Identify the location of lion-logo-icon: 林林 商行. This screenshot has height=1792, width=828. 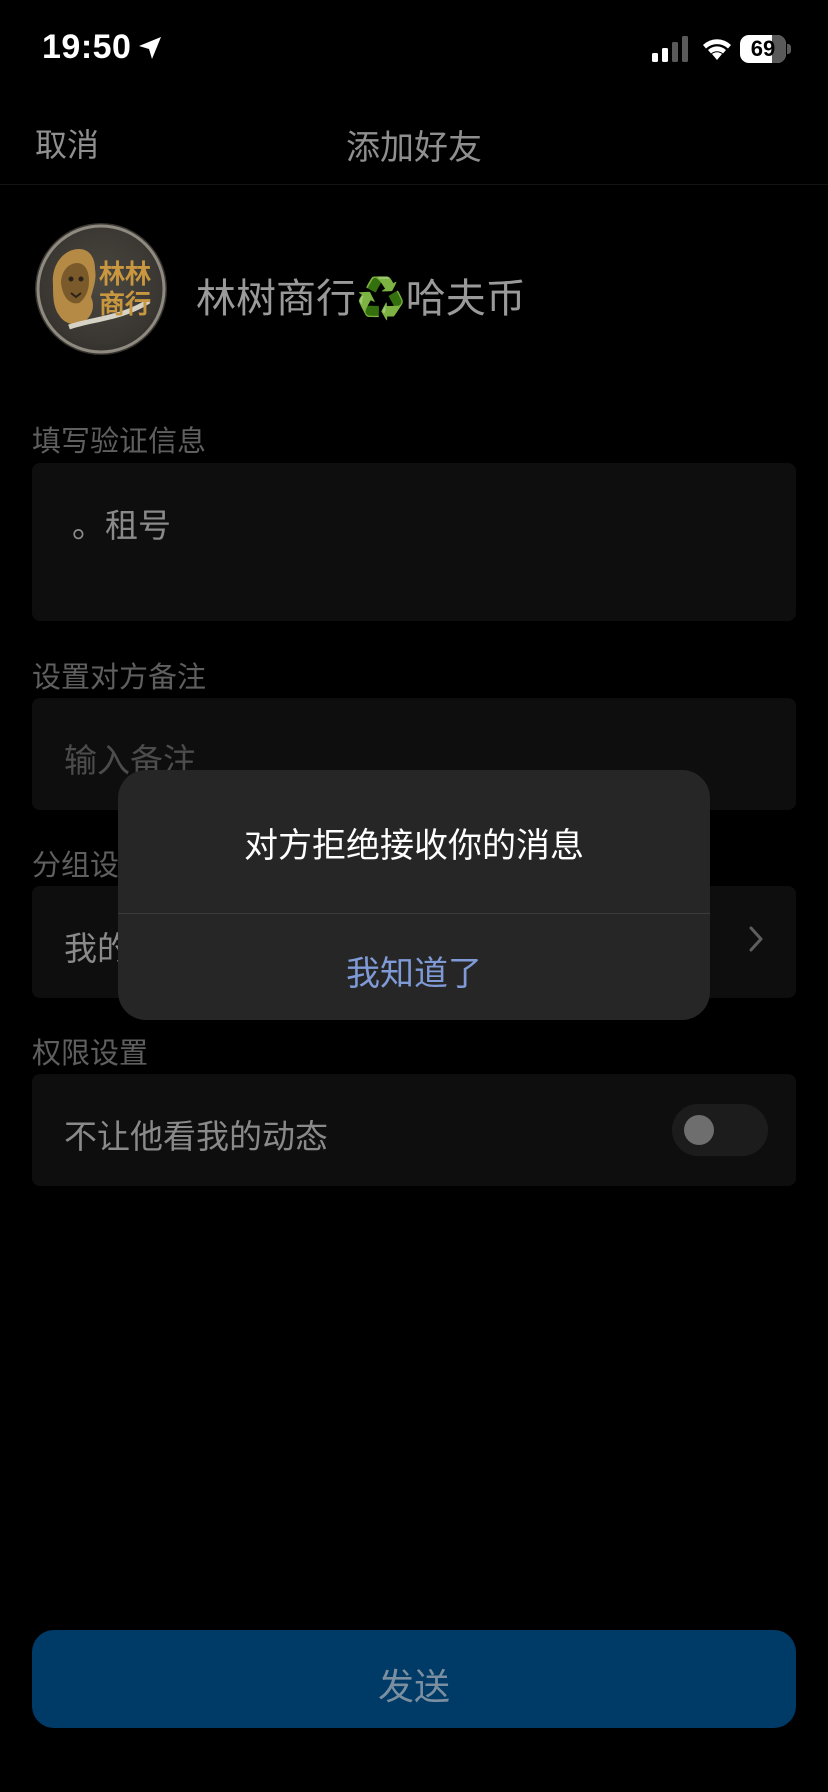
(101, 289).